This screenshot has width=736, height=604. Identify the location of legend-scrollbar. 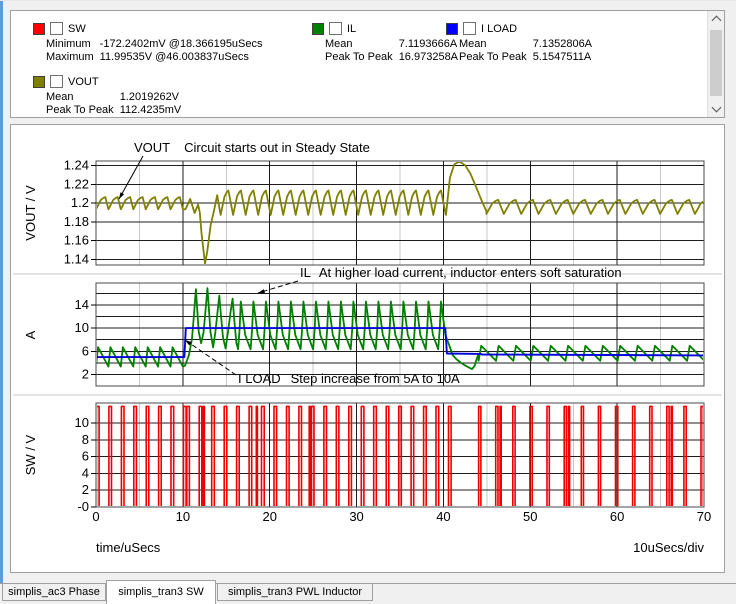
(715, 64).